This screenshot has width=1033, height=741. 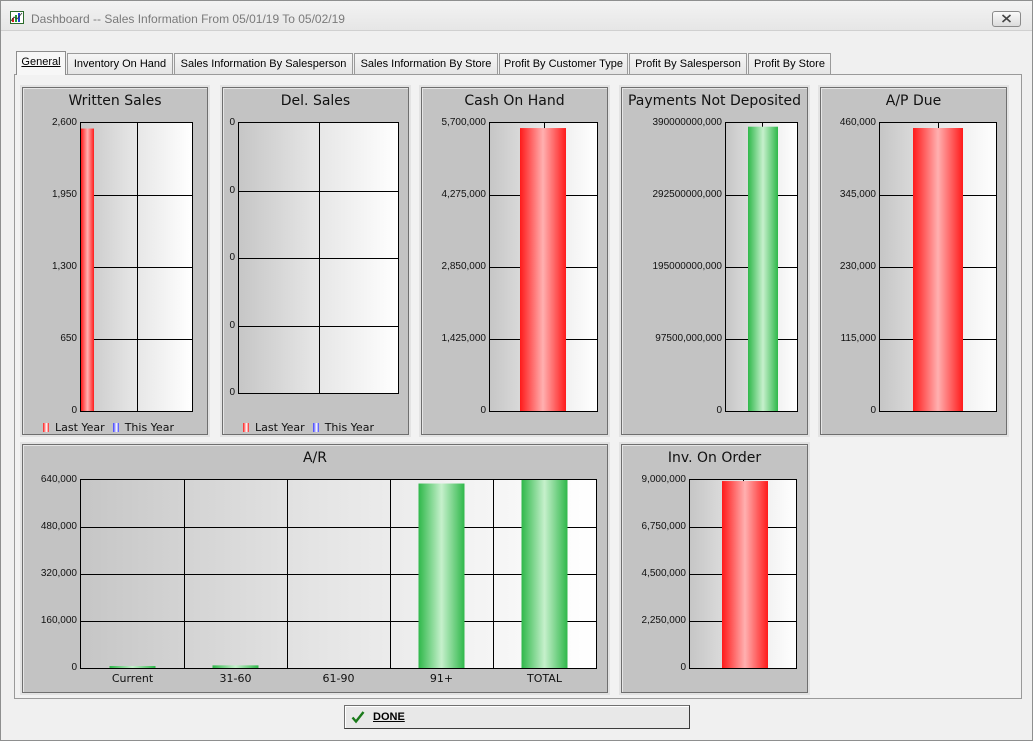 I want to click on y-tick-label: 115,000, so click(x=858, y=338).